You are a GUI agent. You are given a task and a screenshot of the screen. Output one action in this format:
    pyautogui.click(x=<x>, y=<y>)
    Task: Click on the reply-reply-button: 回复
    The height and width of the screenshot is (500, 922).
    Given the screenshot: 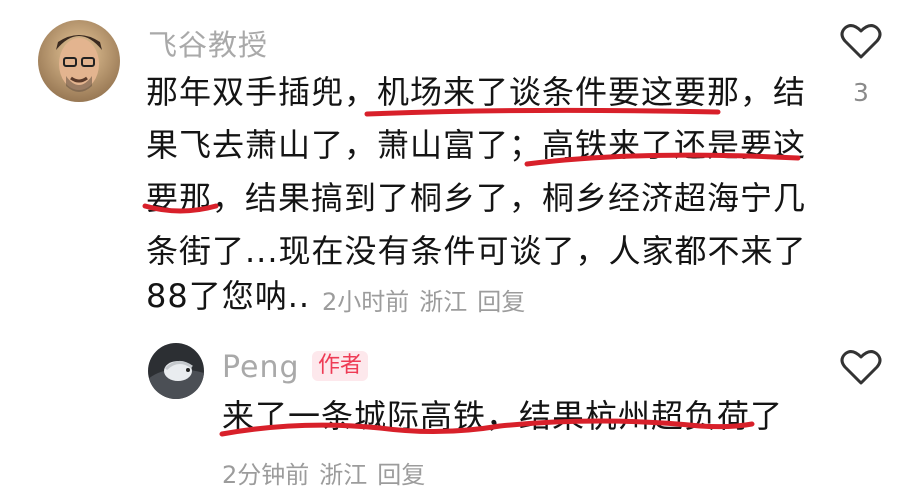 What is the action you would take?
    pyautogui.click(x=401, y=475)
    